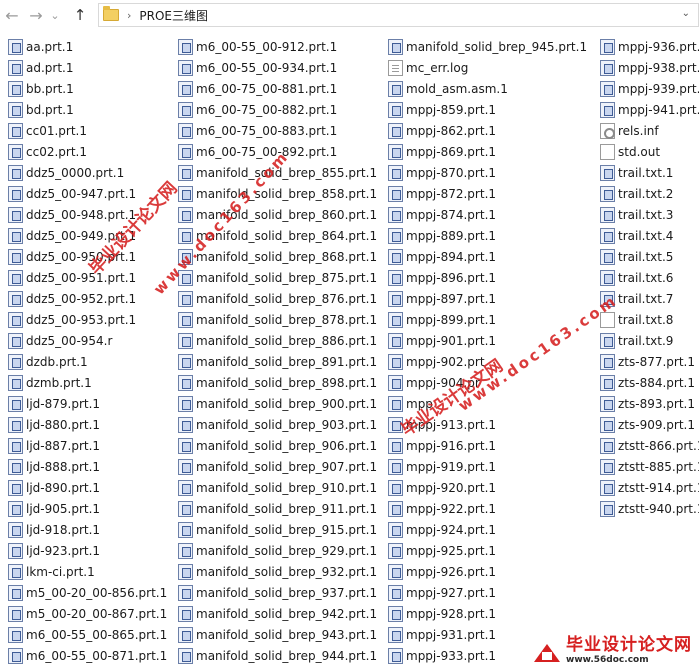 This screenshot has height=668, width=699. I want to click on file-item: manifold_solid_brep_929.prt.1, so click(283, 550).